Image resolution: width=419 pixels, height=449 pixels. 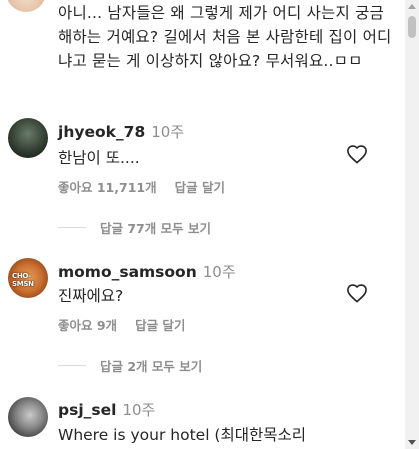 I want to click on likes-count: 좋아요 9개, so click(x=87, y=325).